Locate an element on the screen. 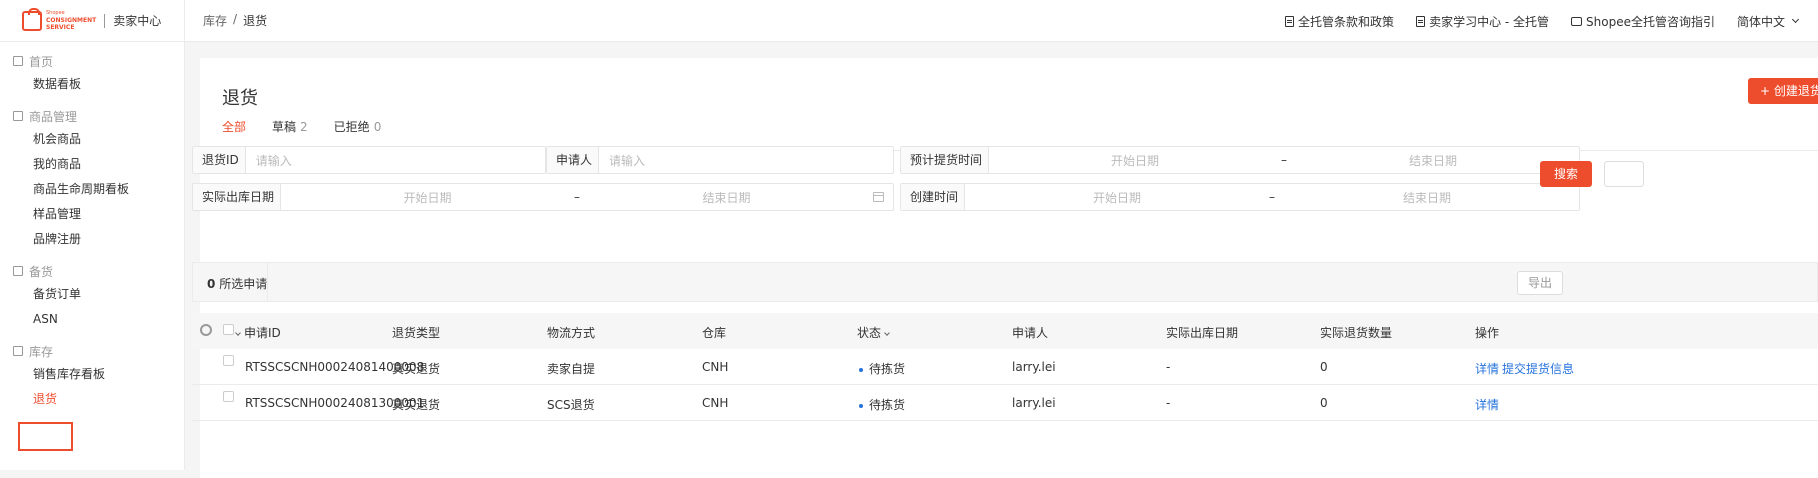  breadcrumb-current: 退货 is located at coordinates (255, 21).